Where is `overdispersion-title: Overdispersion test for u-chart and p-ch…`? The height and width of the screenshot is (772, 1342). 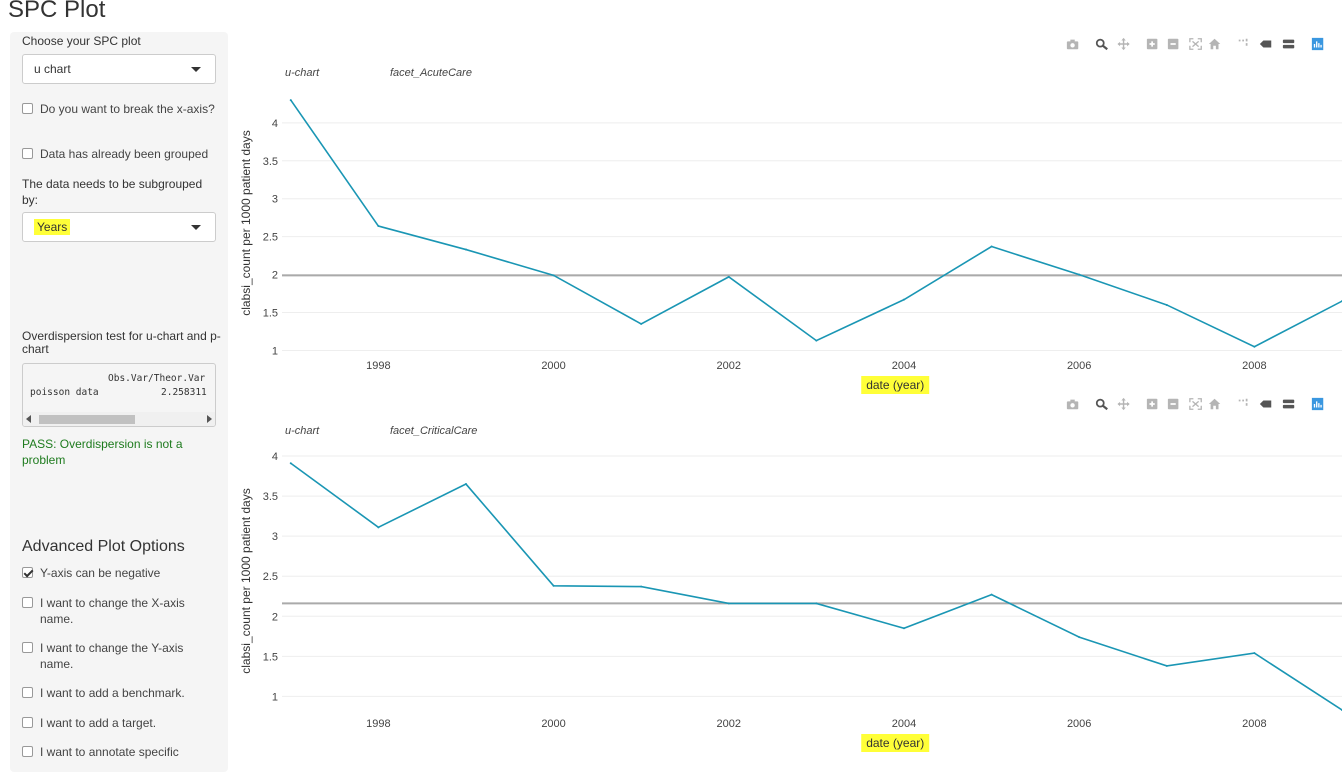 overdispersion-title: Overdispersion test for u-chart and p-ch… is located at coordinates (121, 342).